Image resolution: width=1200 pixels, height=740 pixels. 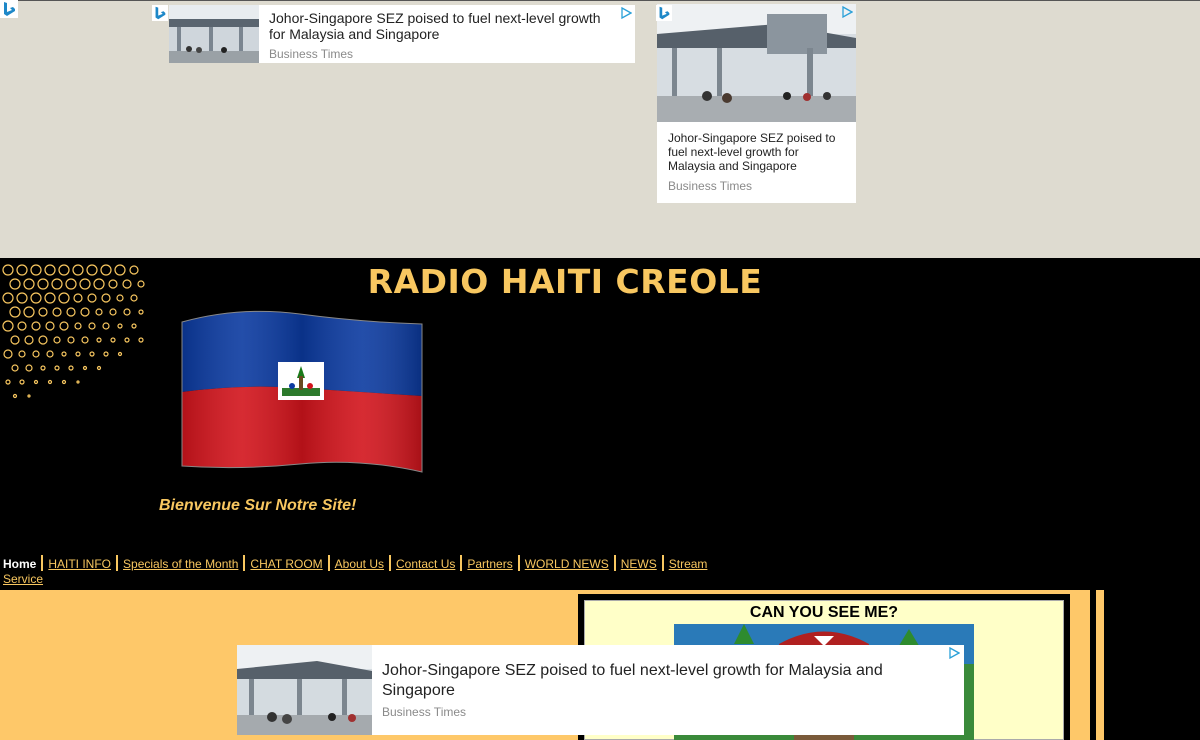 I want to click on nav-contact-us: Contact Us, so click(x=425, y=564).